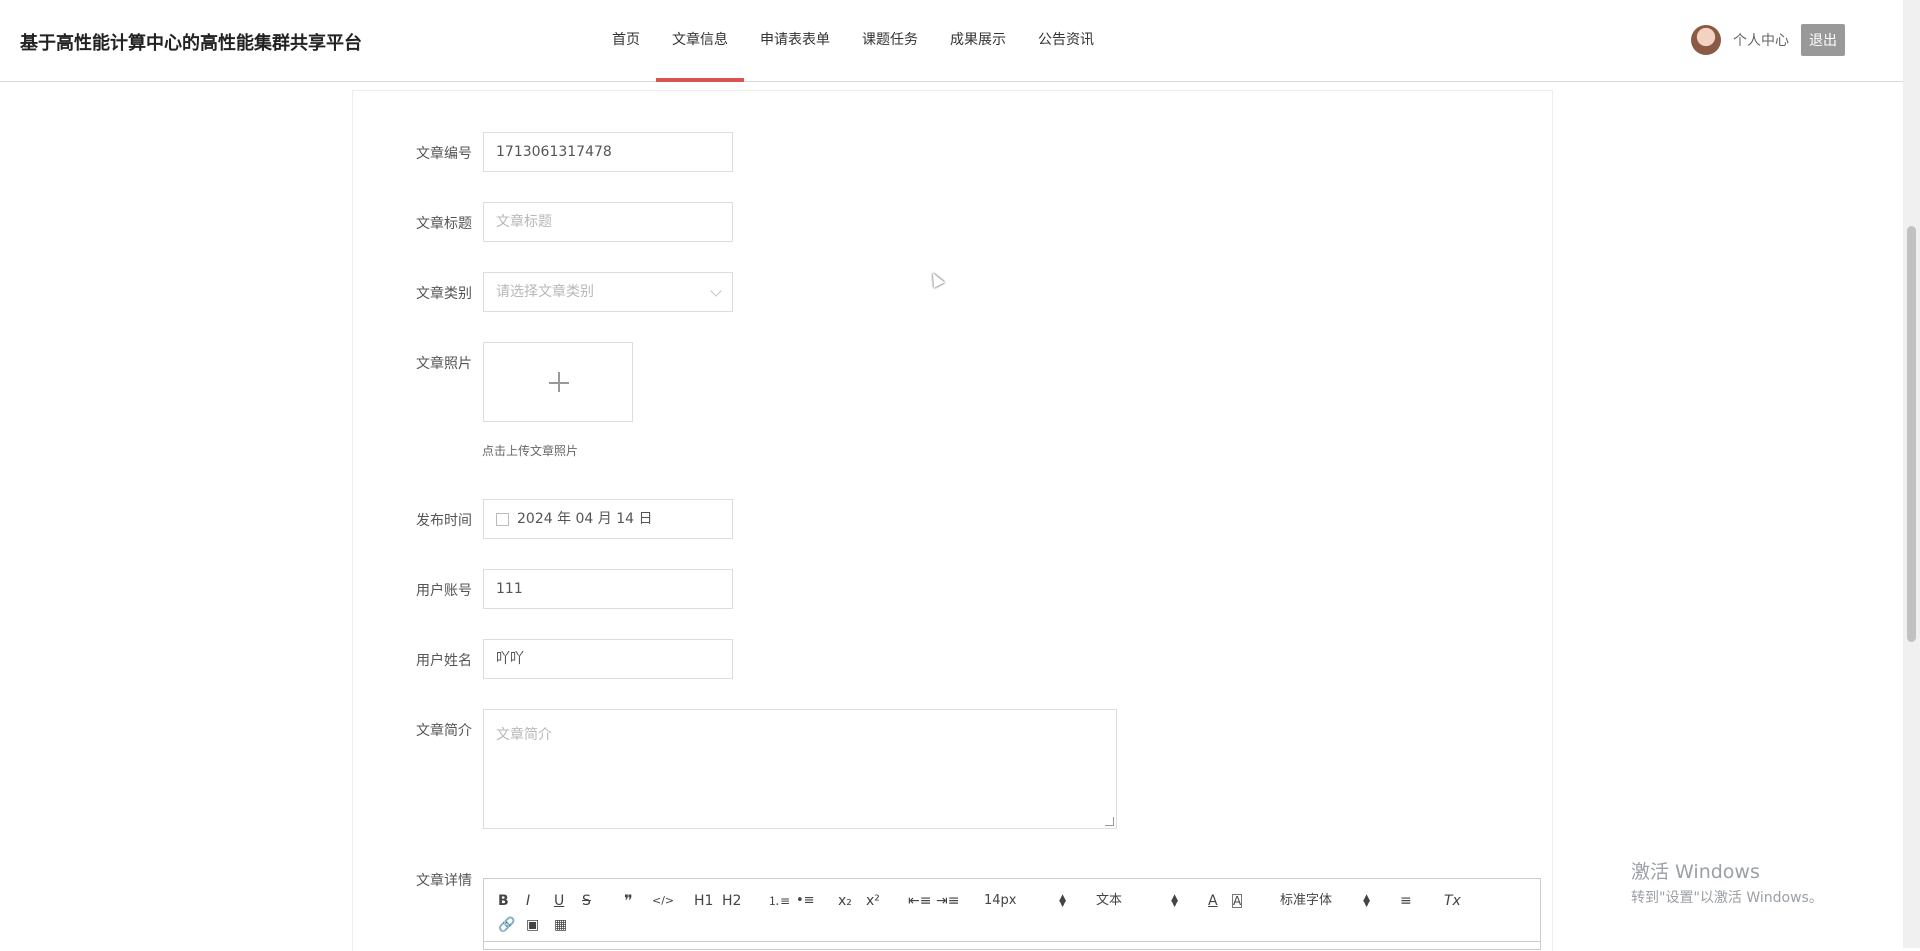  What do you see at coordinates (1406, 901) in the screenshot?
I see `align-left-icon: ≡` at bounding box center [1406, 901].